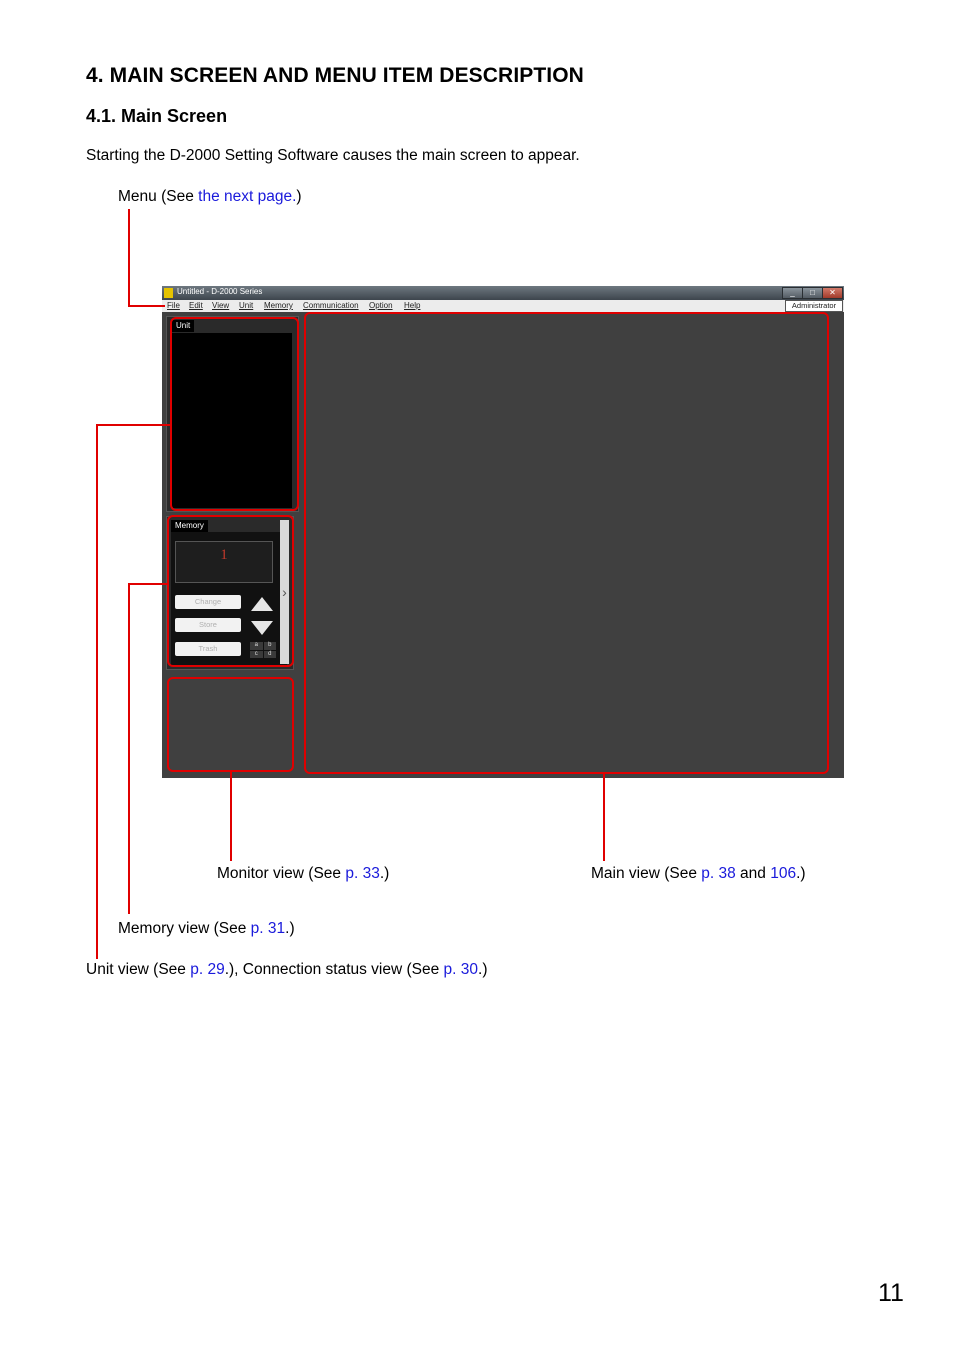 The image size is (954, 1351). What do you see at coordinates (381, 305) in the screenshot?
I see `menu-option: Option` at bounding box center [381, 305].